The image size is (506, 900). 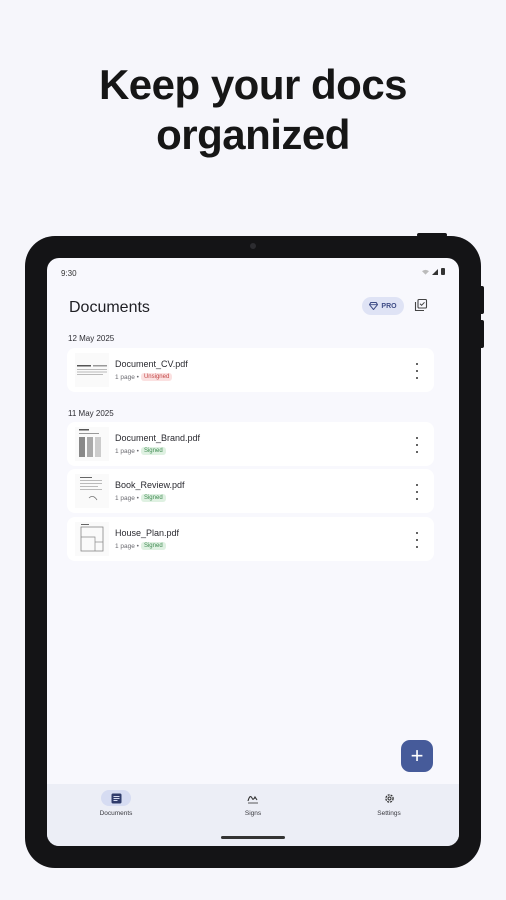 I want to click on app-bar: Documents PRO, so click(x=253, y=309).